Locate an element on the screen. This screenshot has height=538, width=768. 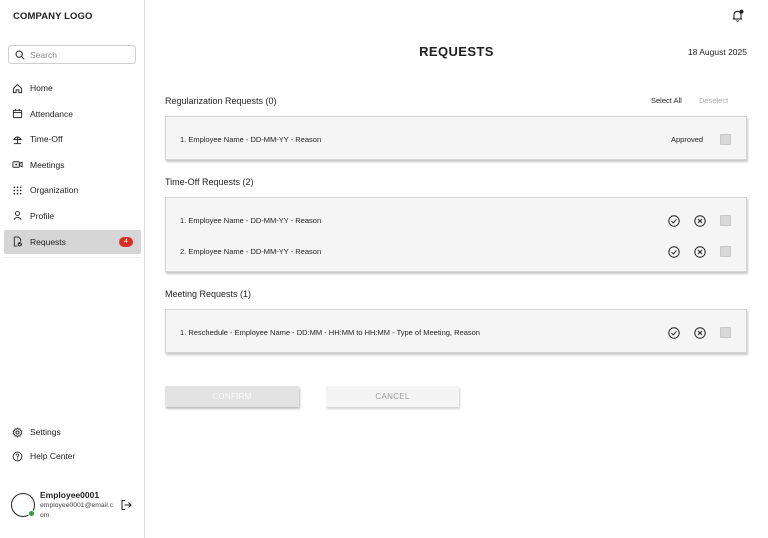
logout-icon is located at coordinates (126, 504).